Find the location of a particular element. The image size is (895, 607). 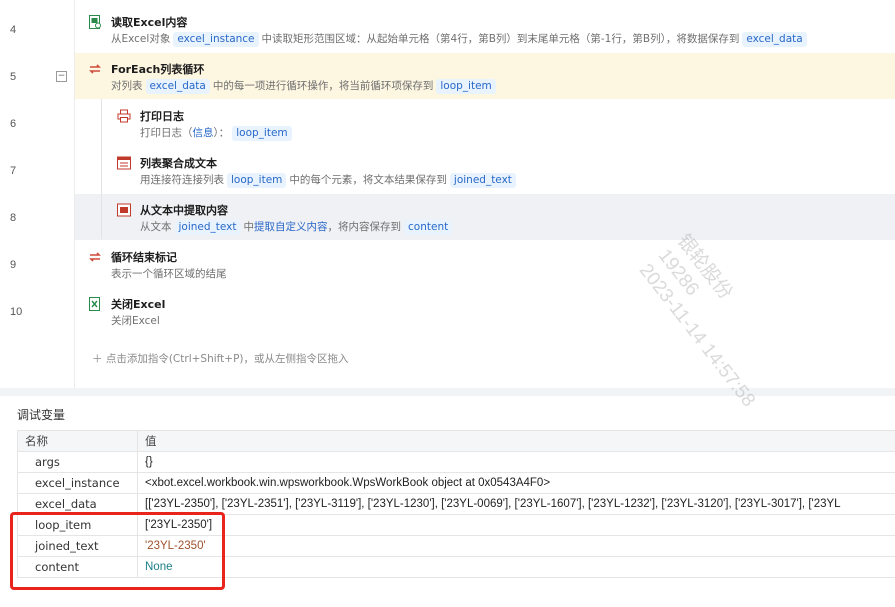

line-number: 9 is located at coordinates (13, 265).